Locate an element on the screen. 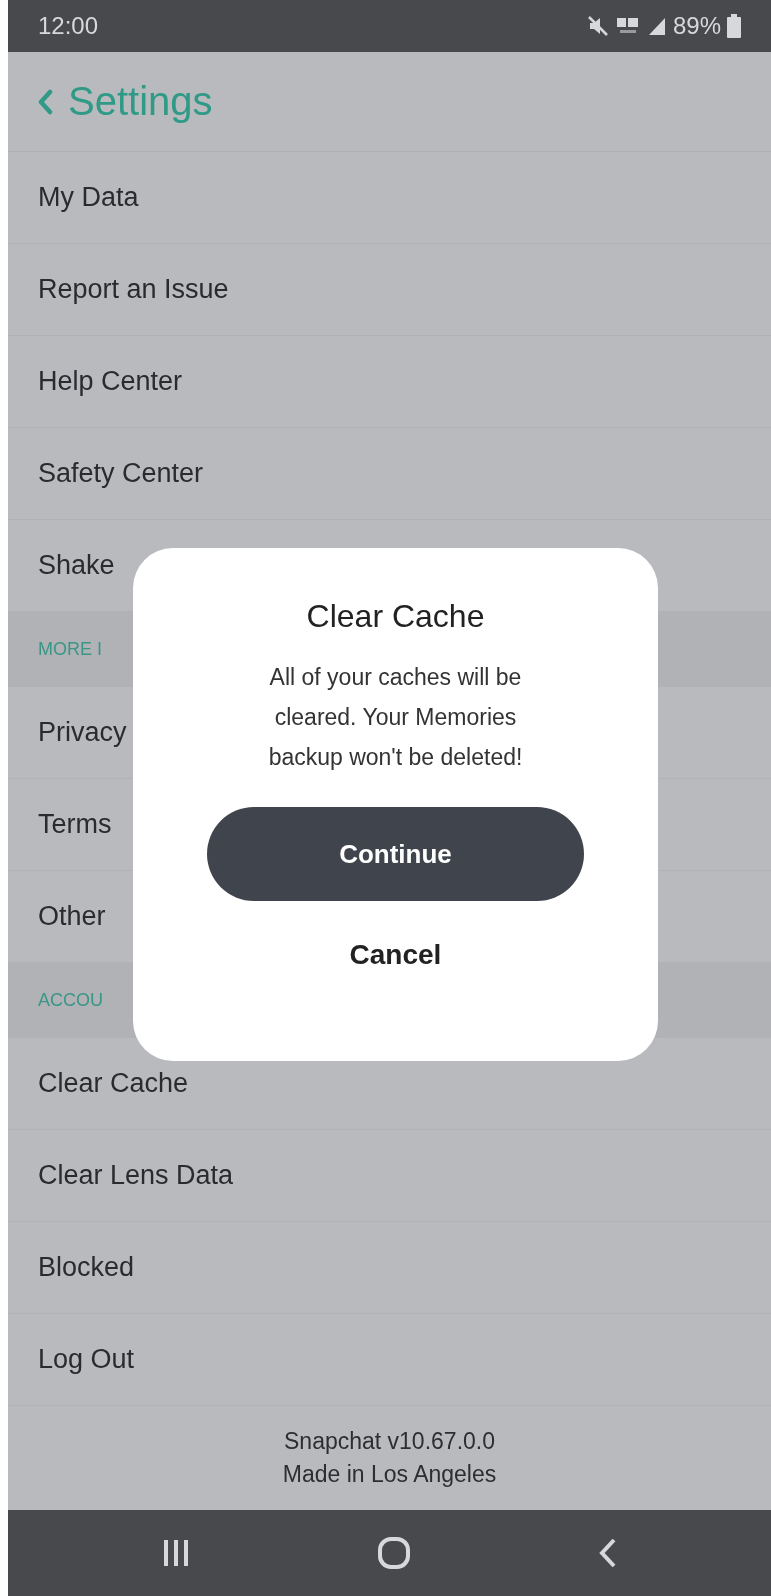 This screenshot has width=771, height=1596. battery-icon is located at coordinates (734, 26).